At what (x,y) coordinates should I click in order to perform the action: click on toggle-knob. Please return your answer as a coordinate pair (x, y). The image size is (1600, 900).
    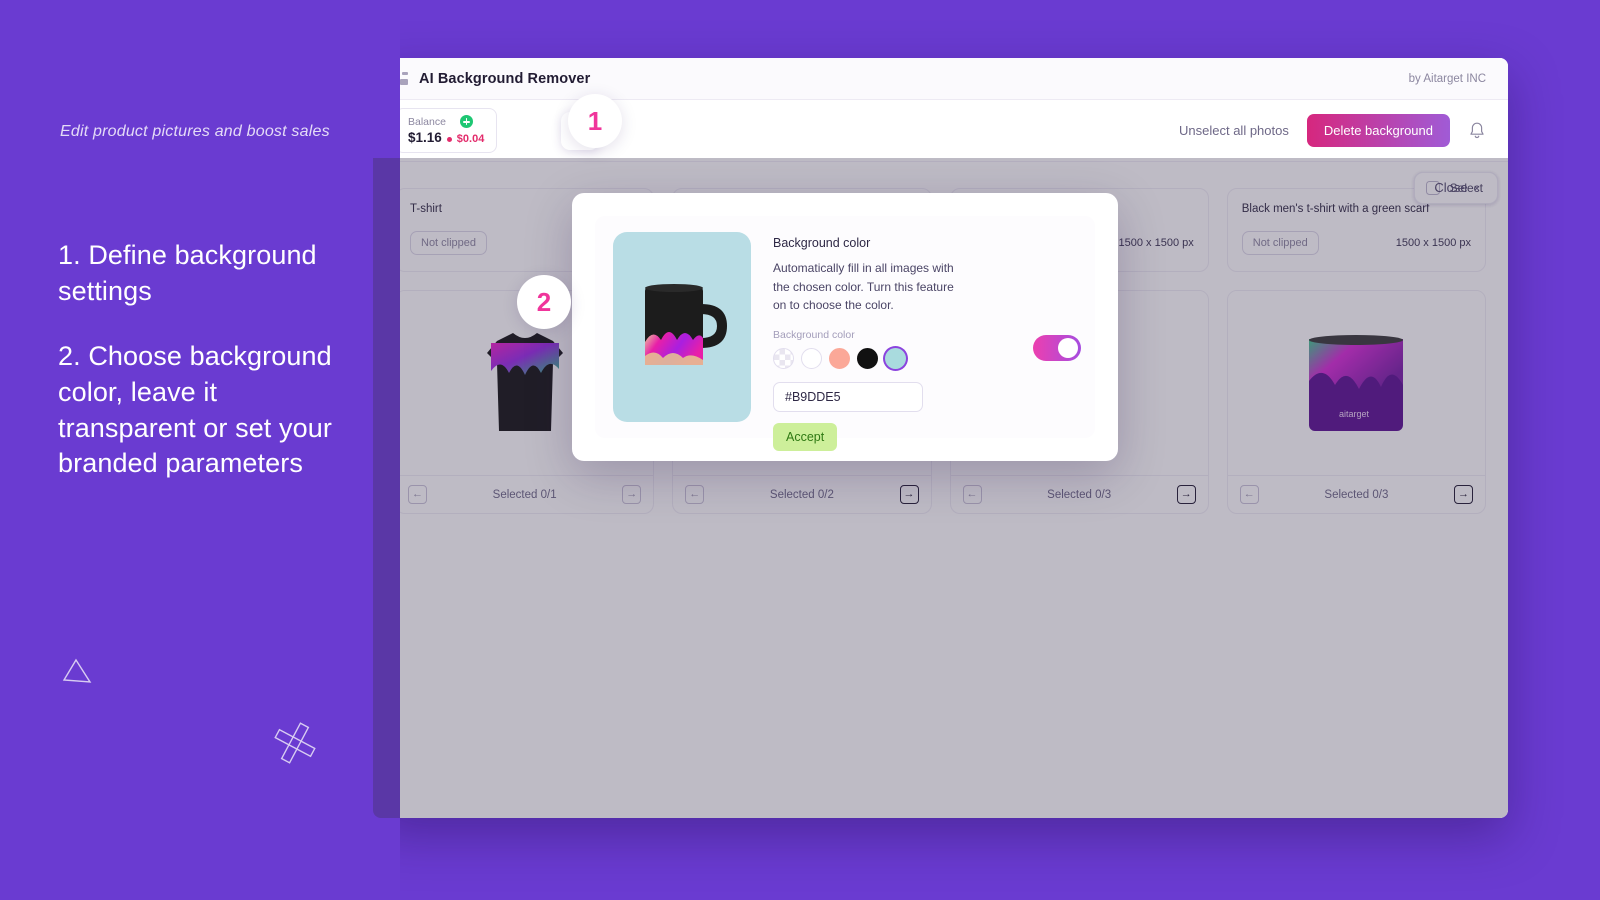
    Looking at the image, I should click on (1068, 348).